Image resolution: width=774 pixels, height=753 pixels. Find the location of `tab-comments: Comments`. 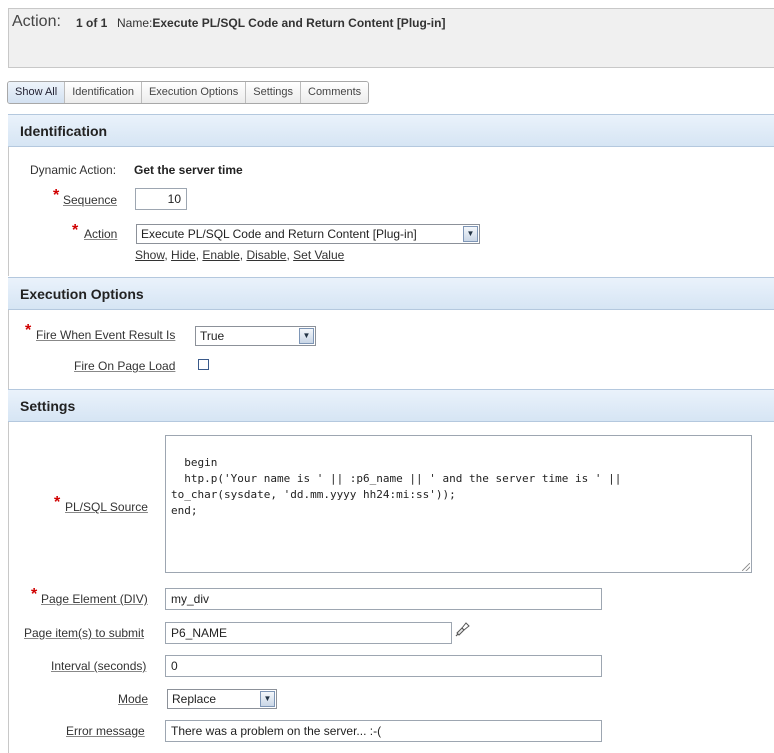

tab-comments: Comments is located at coordinates (334, 92).